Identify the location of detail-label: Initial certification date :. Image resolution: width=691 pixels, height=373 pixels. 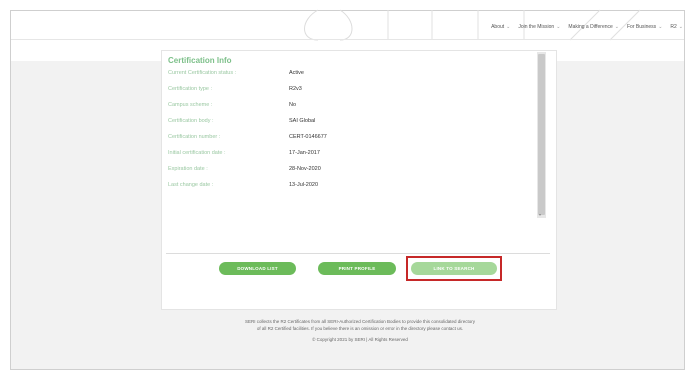
(197, 153).